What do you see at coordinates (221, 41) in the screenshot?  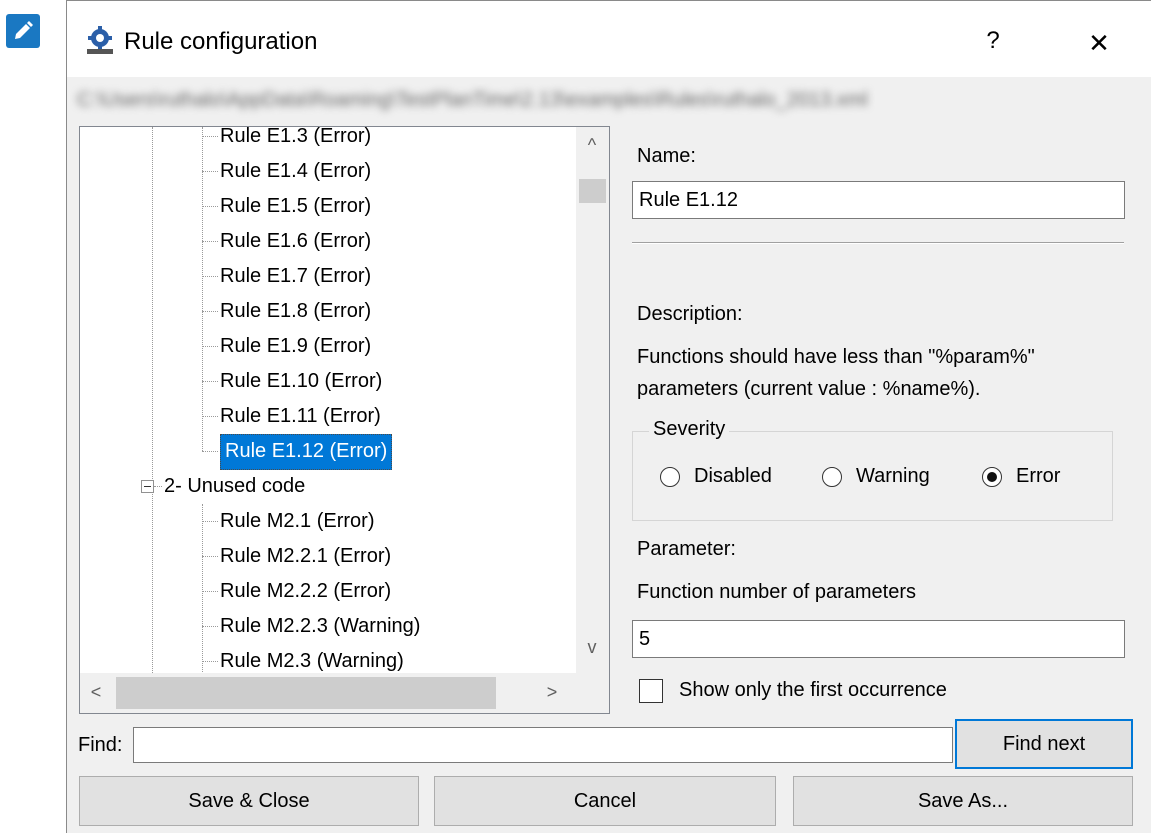 I see `window-title: Rule configuration` at bounding box center [221, 41].